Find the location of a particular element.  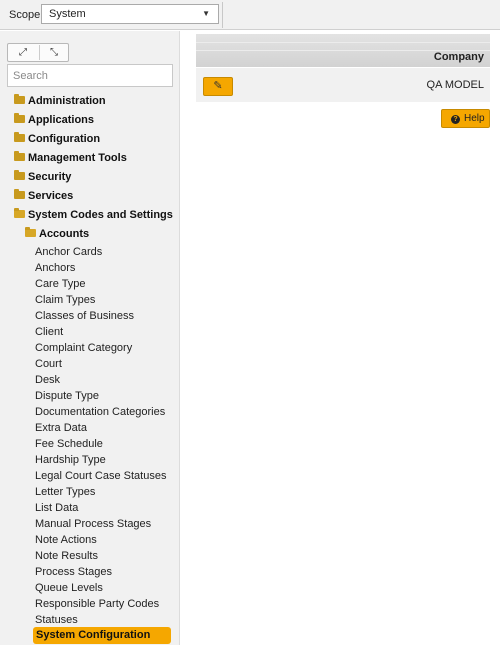

scope-toolbar: Scope System ▼ is located at coordinates (250, 15).